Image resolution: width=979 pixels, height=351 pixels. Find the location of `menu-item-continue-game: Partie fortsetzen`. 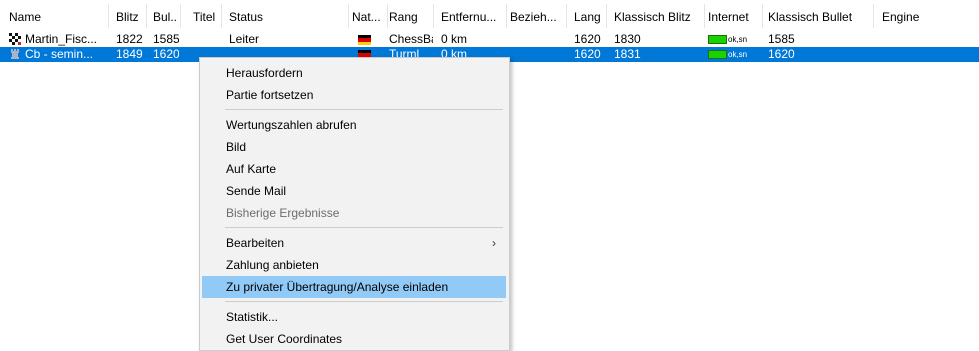

menu-item-continue-game: Partie fortsetzen is located at coordinates (354, 95).